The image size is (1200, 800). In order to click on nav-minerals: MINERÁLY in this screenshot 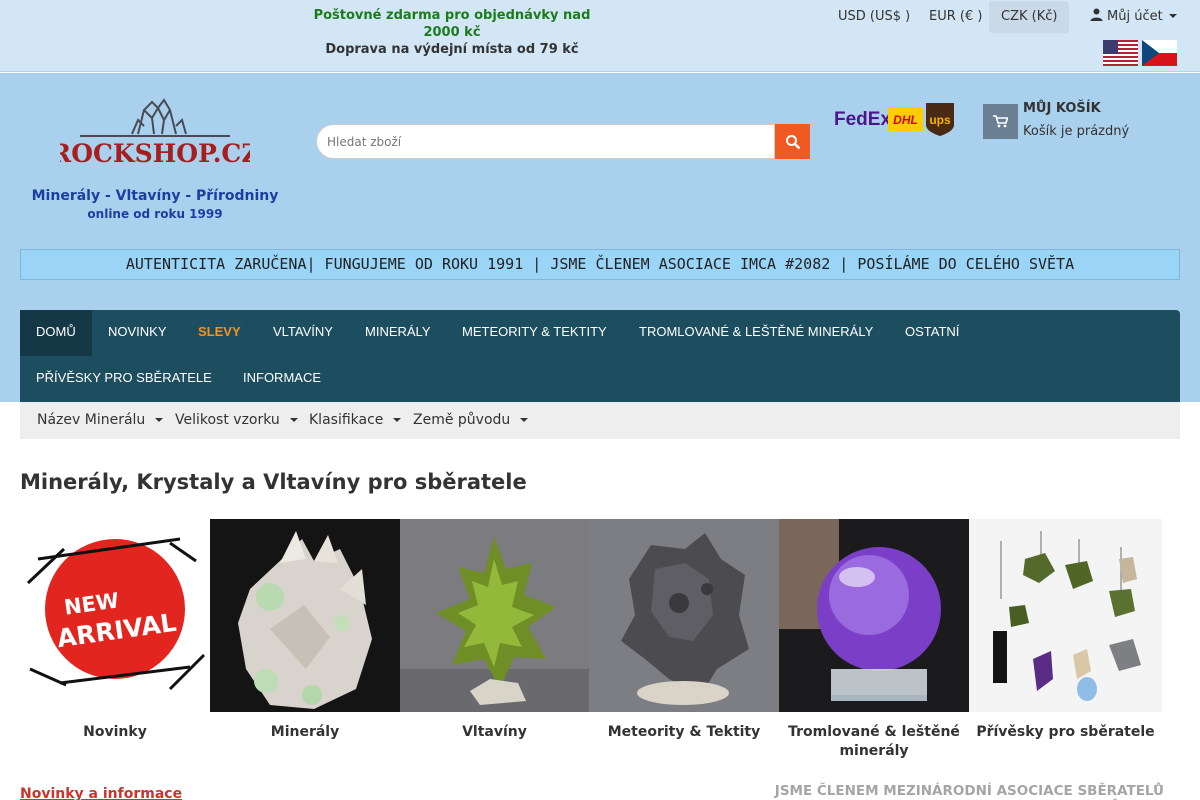, I will do `click(398, 333)`.